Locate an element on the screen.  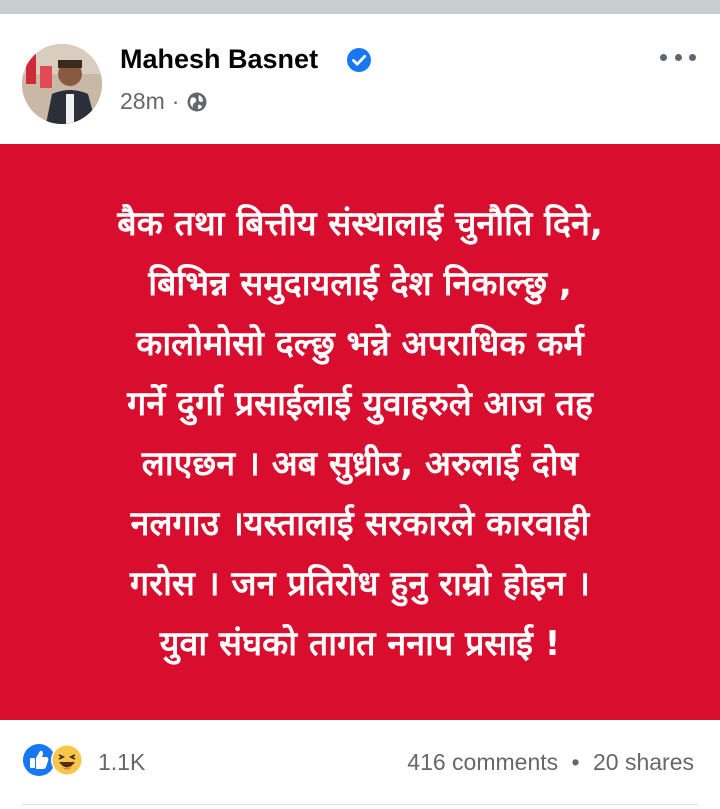
post-text-line: बिभिन्न समुदायलाई देश निकाल्छु , is located at coordinates (360, 284).